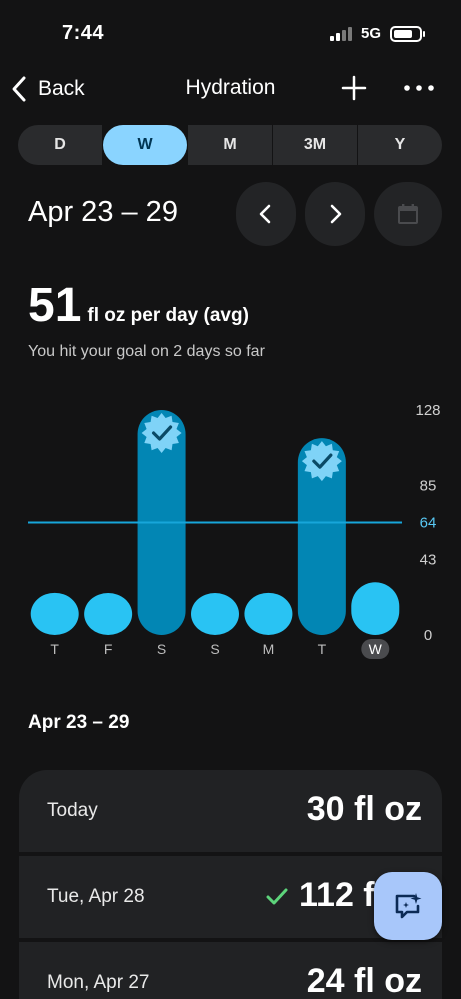  What do you see at coordinates (146, 351) in the screenshot?
I see `goal-status-text: You hit your goal on 2 days so far` at bounding box center [146, 351].